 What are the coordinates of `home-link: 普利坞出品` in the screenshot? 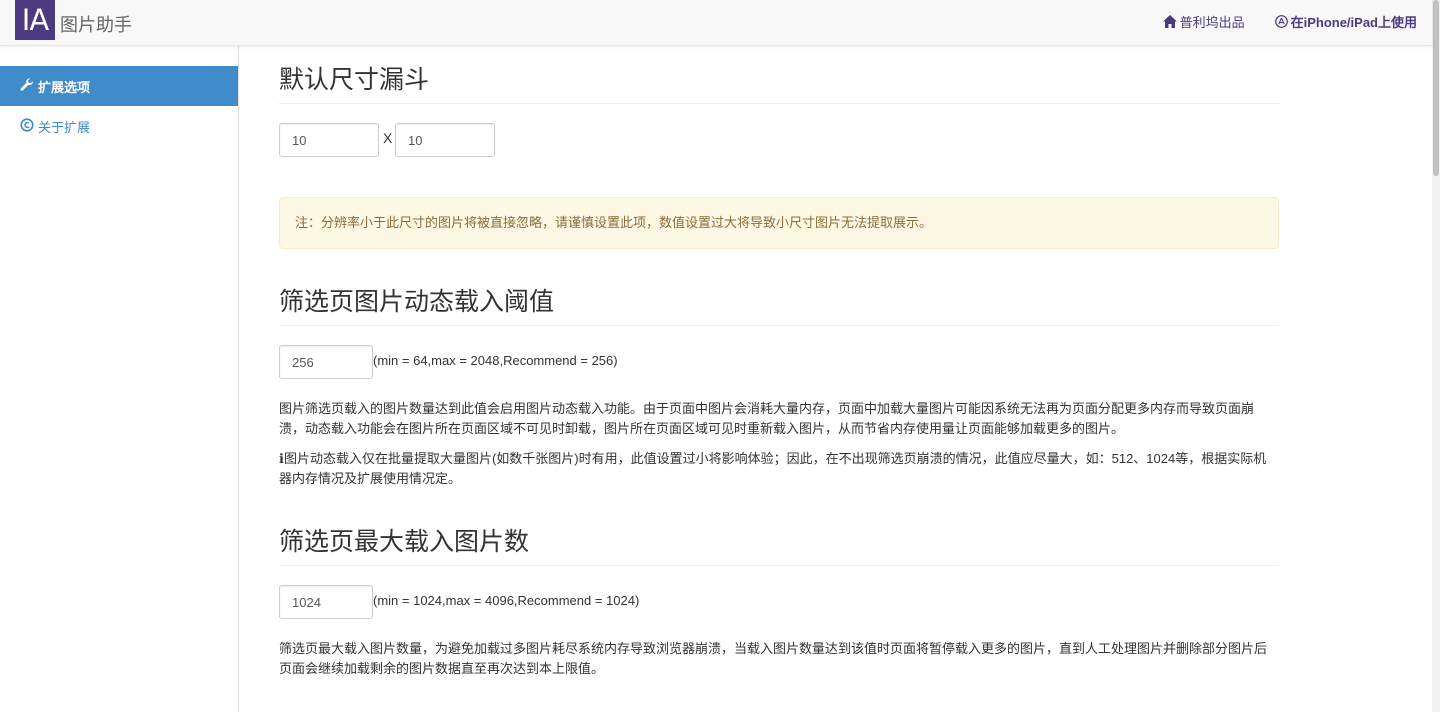 It's located at (1203, 21).